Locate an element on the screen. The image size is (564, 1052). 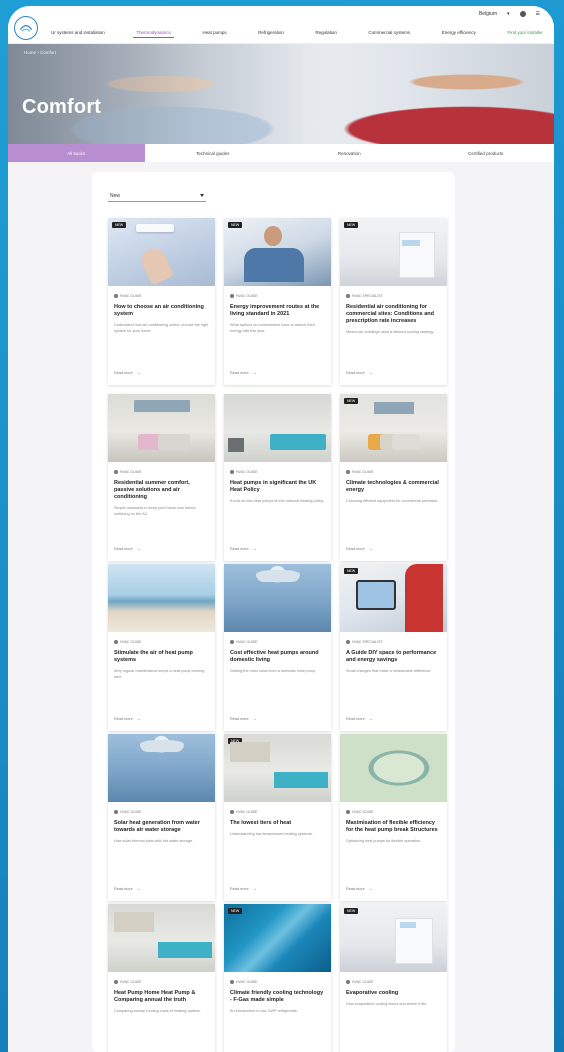
breadcrumb: Home › Comfort is located at coordinates (40, 52).